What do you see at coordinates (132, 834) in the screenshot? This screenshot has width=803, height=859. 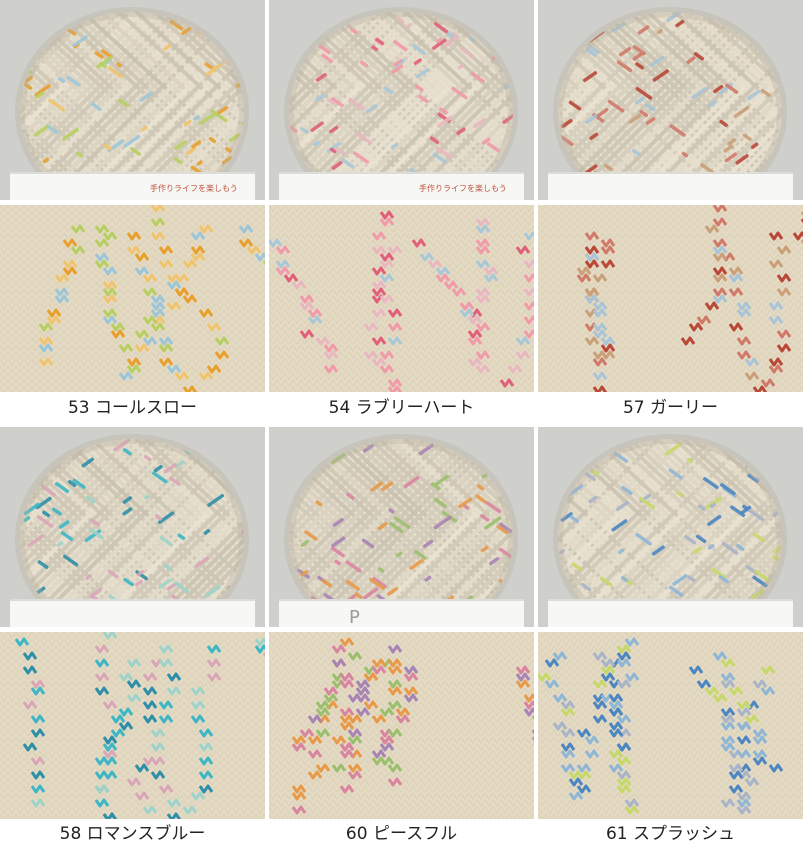 I see `product-label: 58 ロマンスブルー` at bounding box center [132, 834].